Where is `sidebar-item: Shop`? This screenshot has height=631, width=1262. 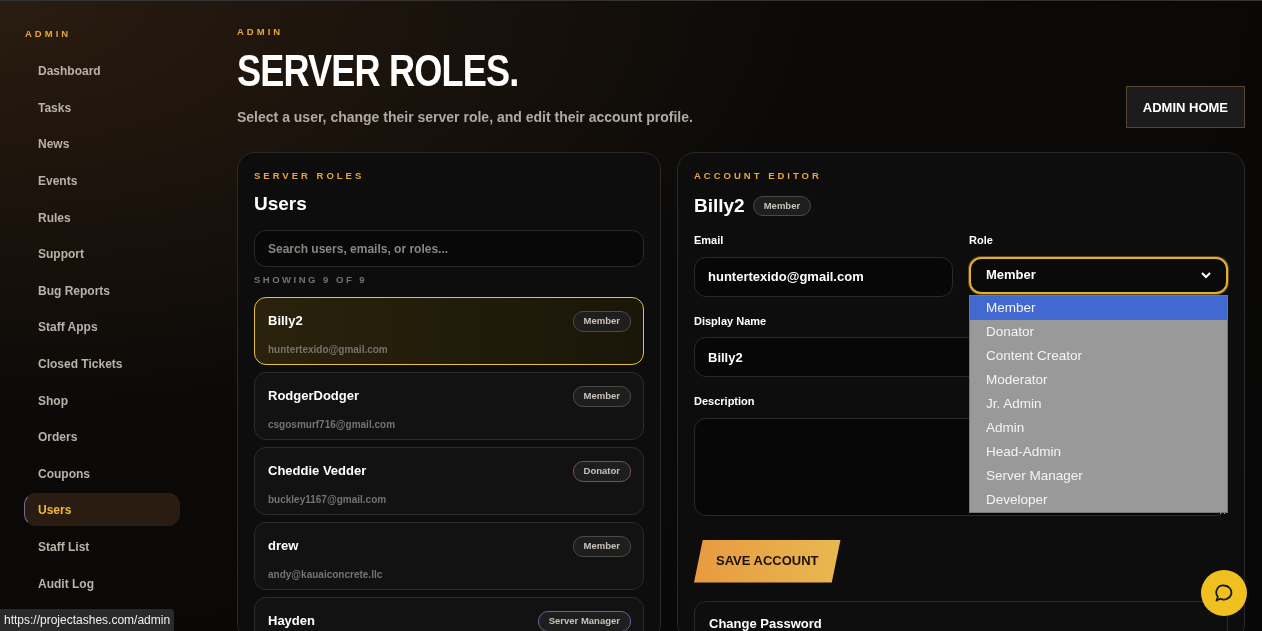 sidebar-item: Shop is located at coordinates (102, 400).